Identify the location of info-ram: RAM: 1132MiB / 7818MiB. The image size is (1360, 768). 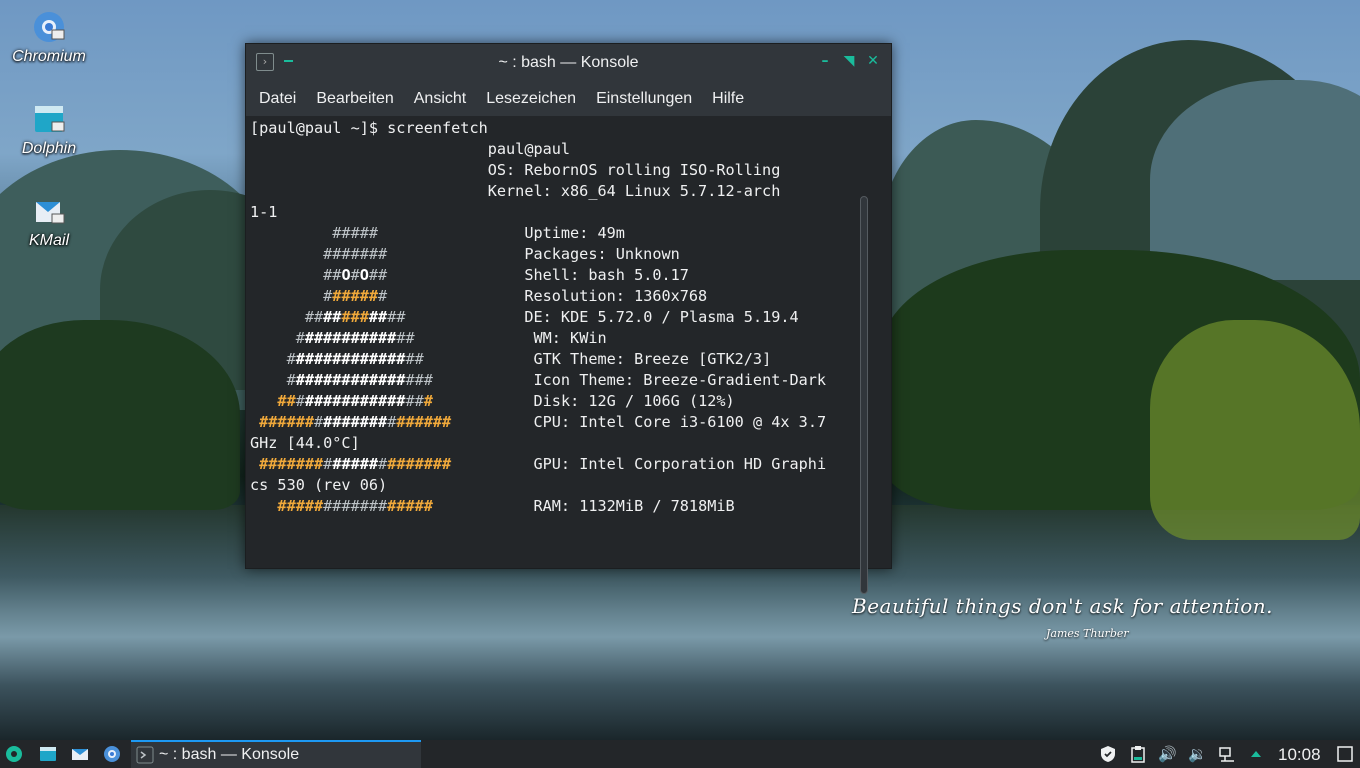
(634, 506).